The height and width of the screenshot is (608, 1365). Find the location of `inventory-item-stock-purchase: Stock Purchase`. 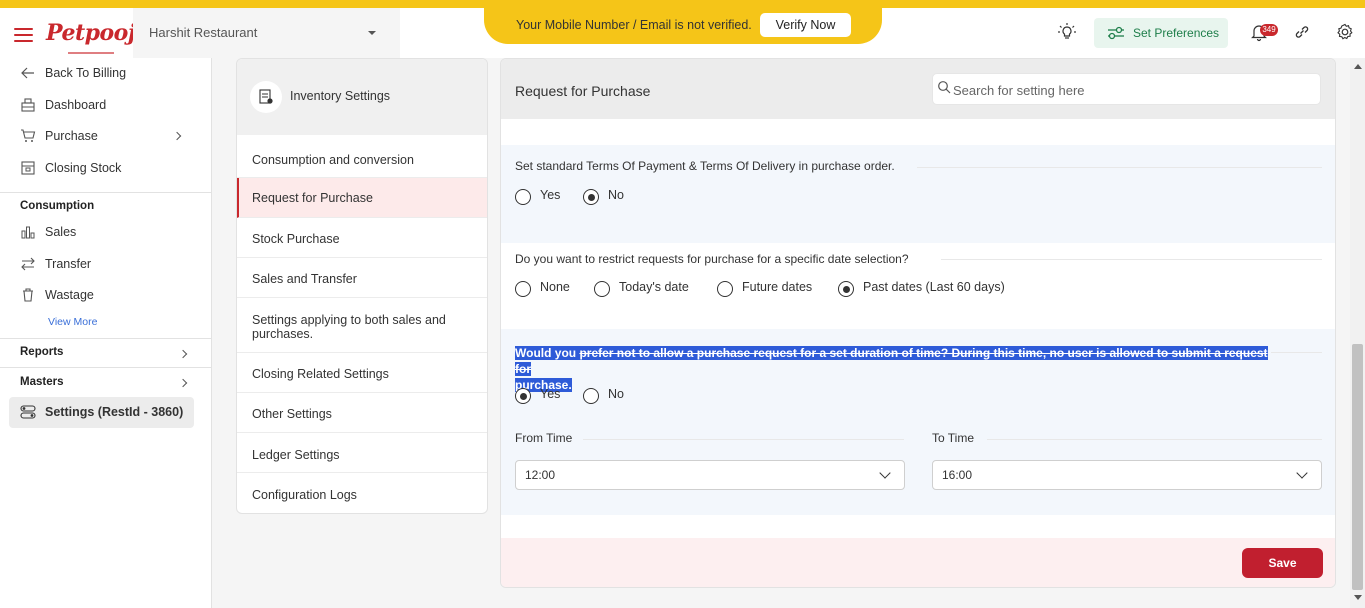

inventory-item-stock-purchase: Stock Purchase is located at coordinates (362, 238).